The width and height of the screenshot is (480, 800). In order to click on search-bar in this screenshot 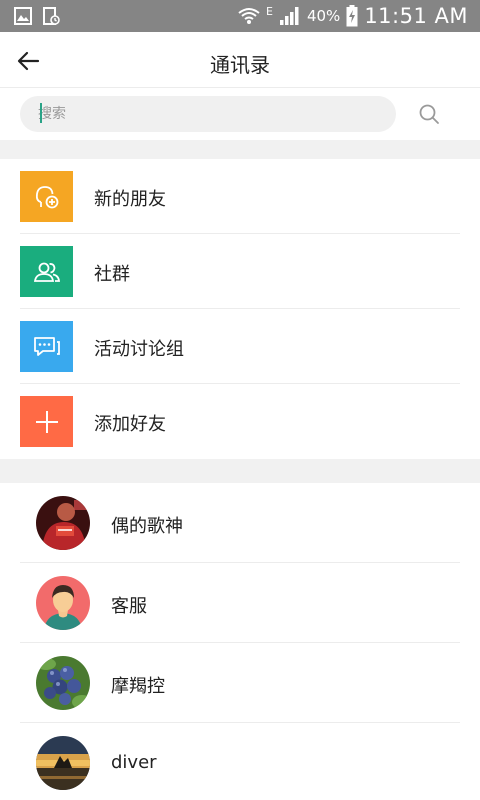, I will do `click(240, 114)`.